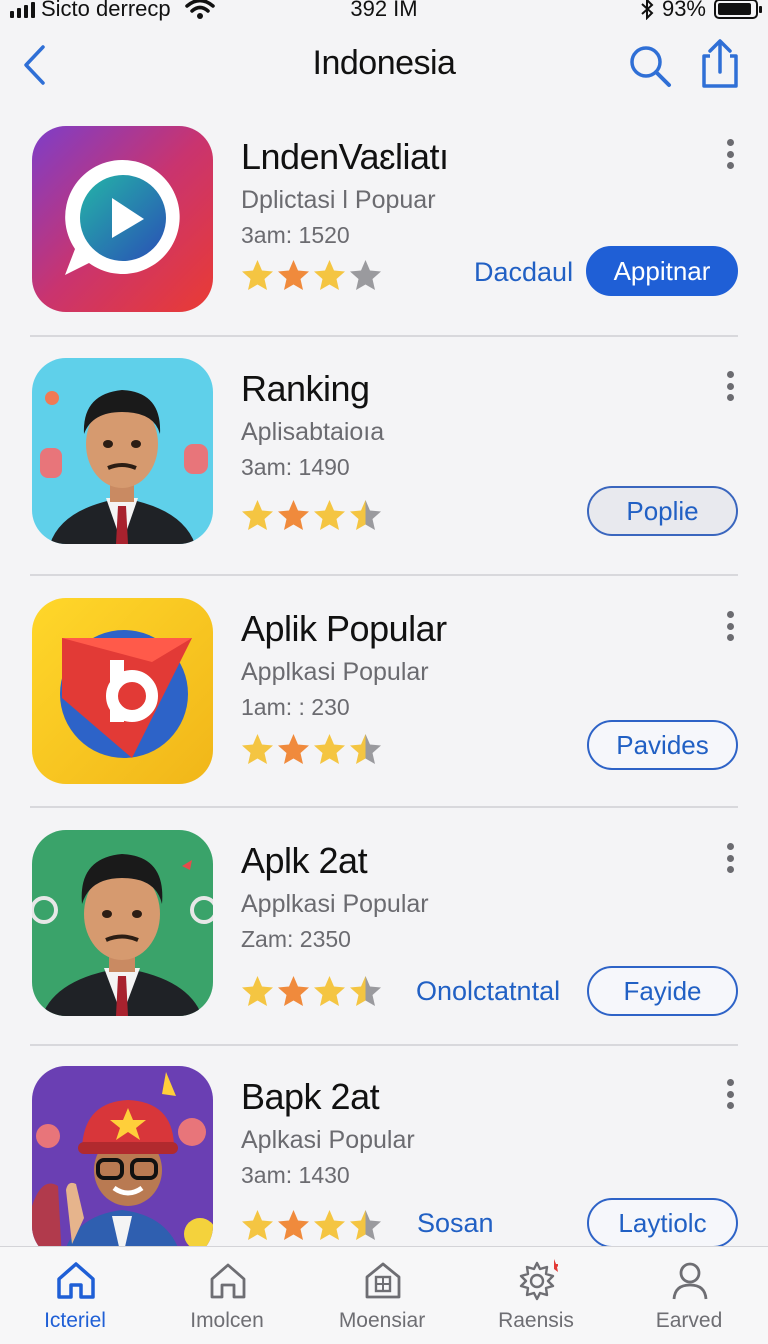 The height and width of the screenshot is (1344, 768). I want to click on share-icon, so click(720, 63).